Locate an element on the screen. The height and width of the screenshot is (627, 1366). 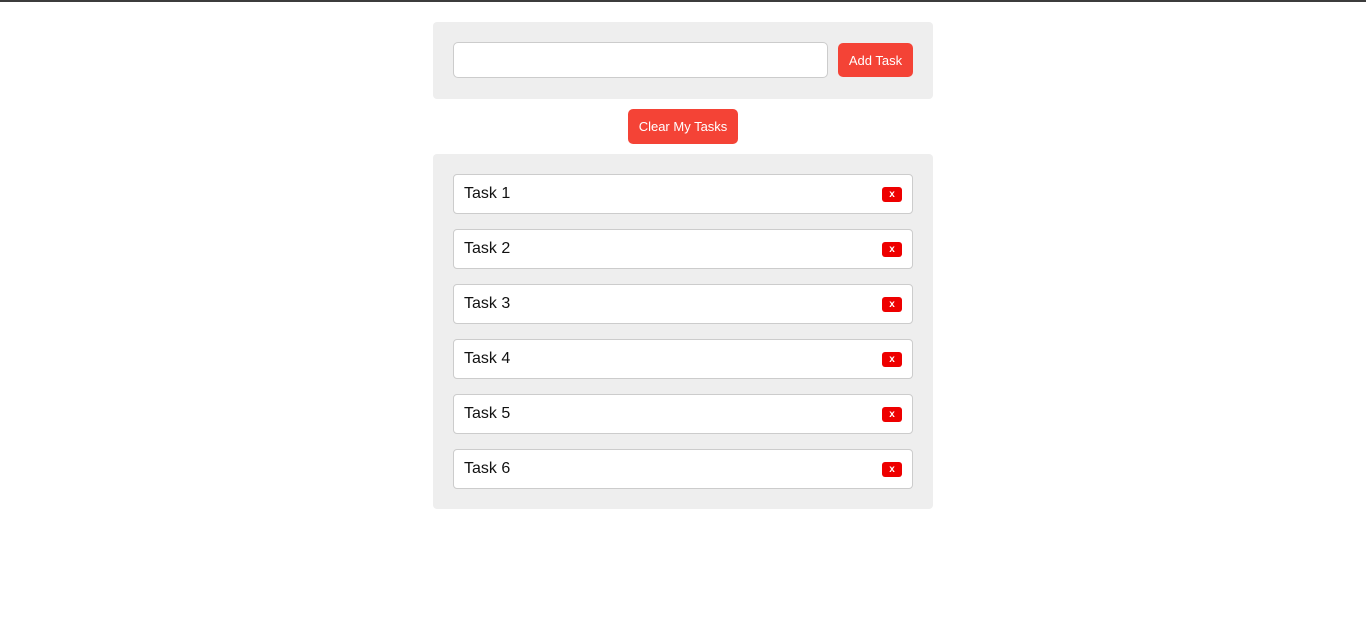
add-task-button: Add Task is located at coordinates (875, 60).